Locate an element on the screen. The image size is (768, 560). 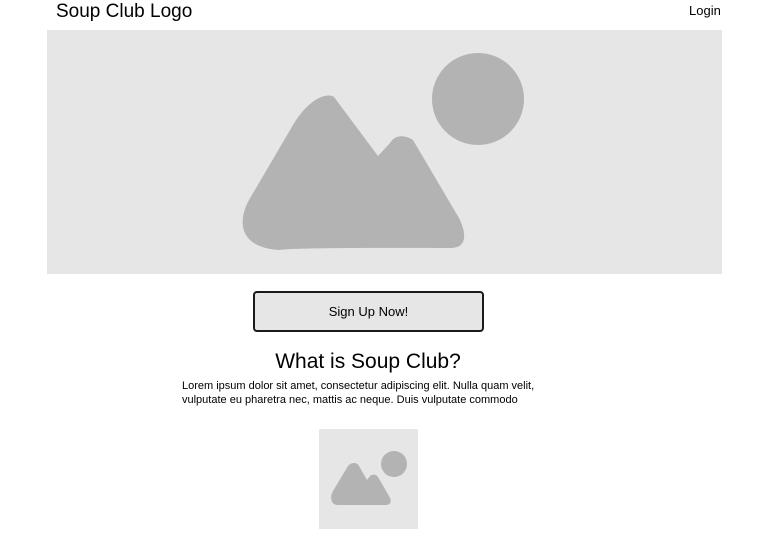
sign-up-button: Sign Up Now! is located at coordinates (368, 311).